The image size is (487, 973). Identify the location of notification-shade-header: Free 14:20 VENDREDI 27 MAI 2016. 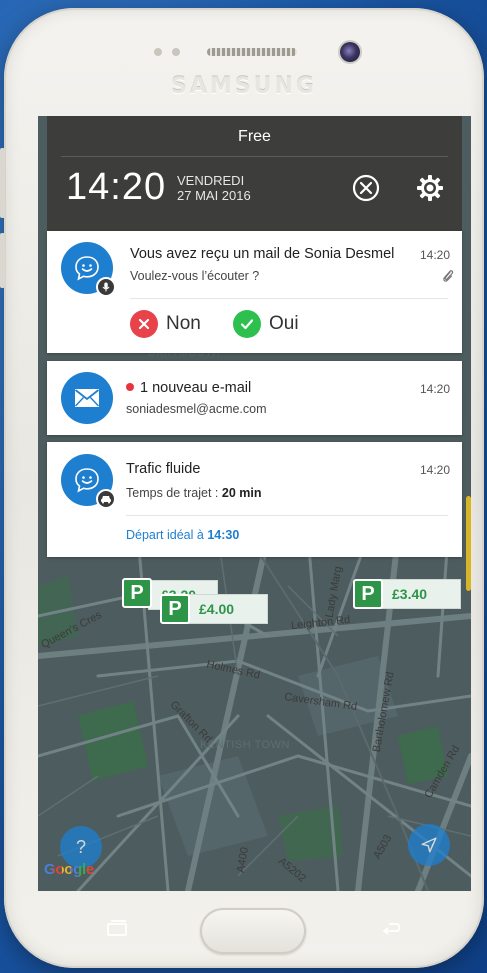
(254, 173).